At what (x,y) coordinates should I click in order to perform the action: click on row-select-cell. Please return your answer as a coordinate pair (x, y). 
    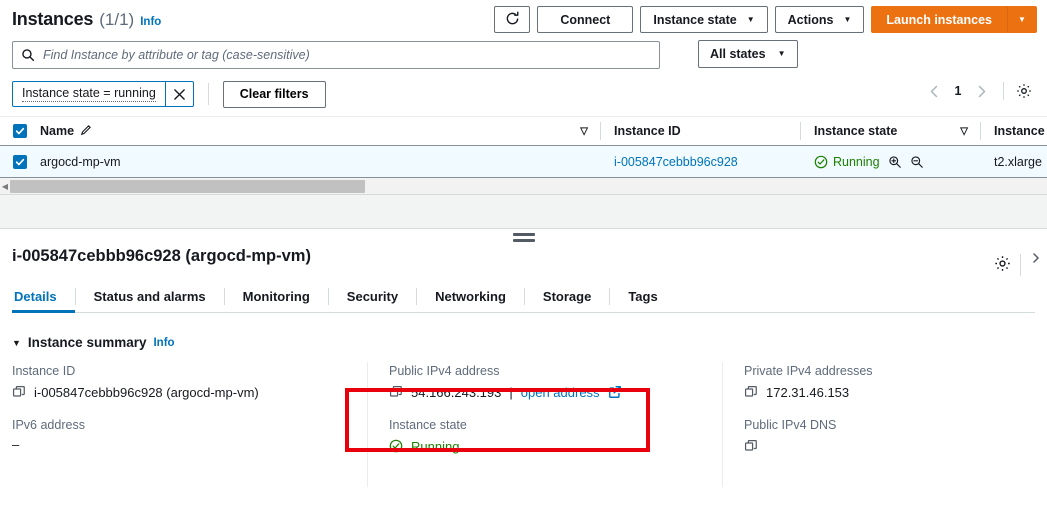
    Looking at the image, I should click on (20, 161).